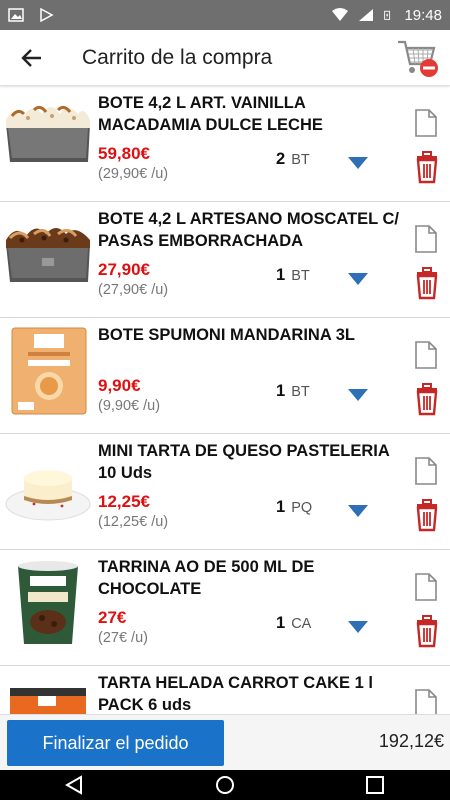 The width and height of the screenshot is (450, 800). I want to click on product-price: 12,25€, so click(124, 501).